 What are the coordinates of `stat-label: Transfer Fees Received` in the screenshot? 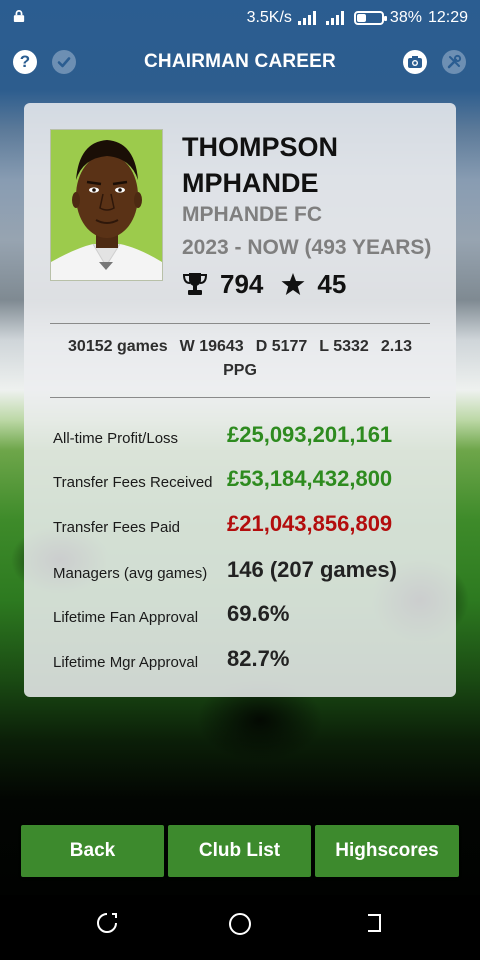 It's located at (133, 482).